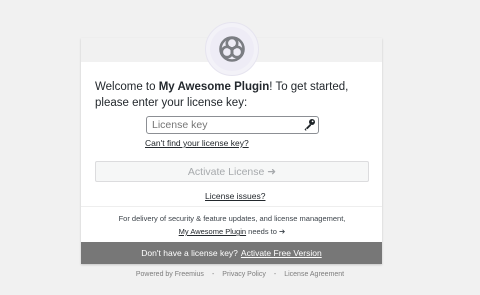  Describe the element at coordinates (235, 196) in the screenshot. I see `license-issues-link: License issues?` at that location.